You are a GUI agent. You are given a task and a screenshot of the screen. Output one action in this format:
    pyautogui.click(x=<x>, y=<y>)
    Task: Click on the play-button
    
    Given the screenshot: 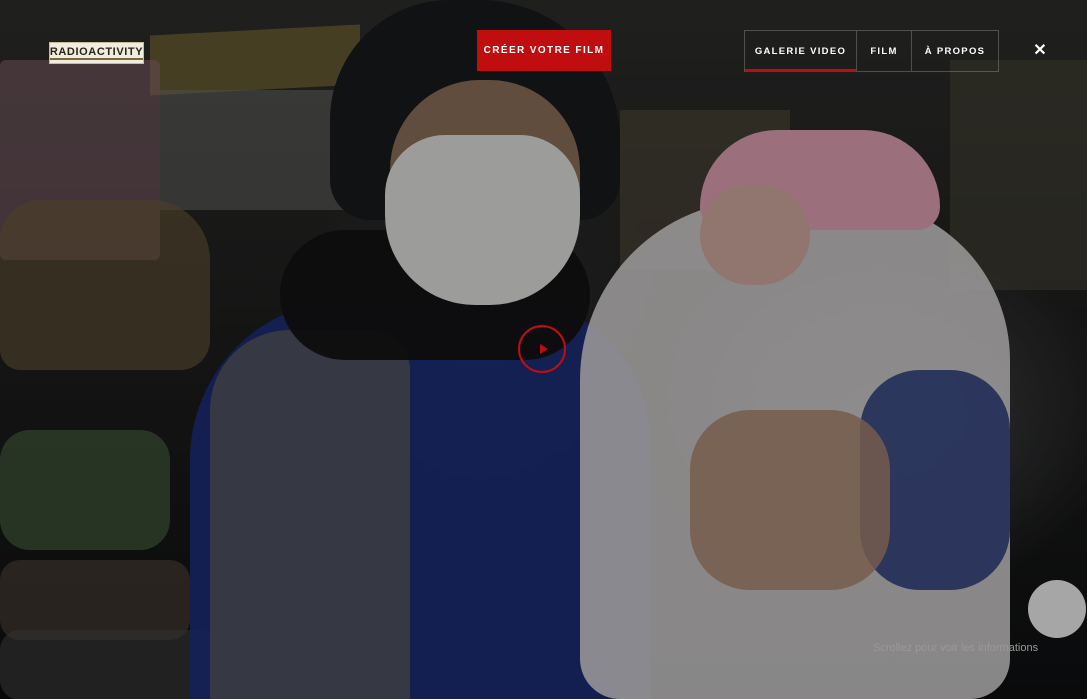 What is the action you would take?
    pyautogui.click(x=542, y=349)
    